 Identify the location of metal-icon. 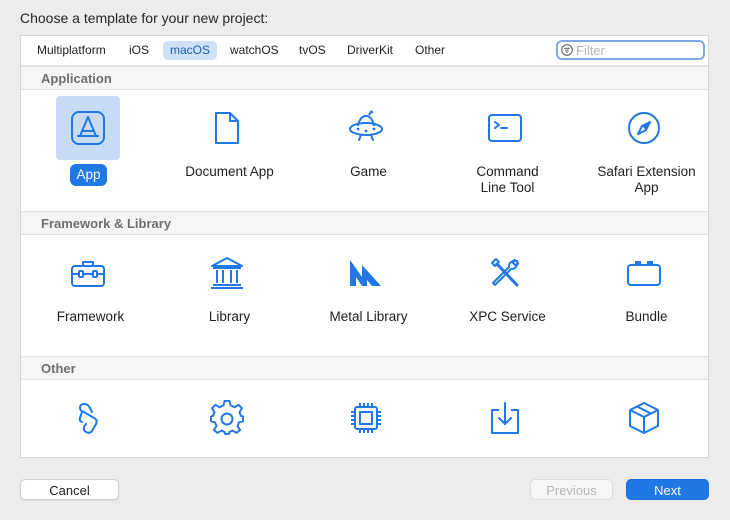
(365, 273).